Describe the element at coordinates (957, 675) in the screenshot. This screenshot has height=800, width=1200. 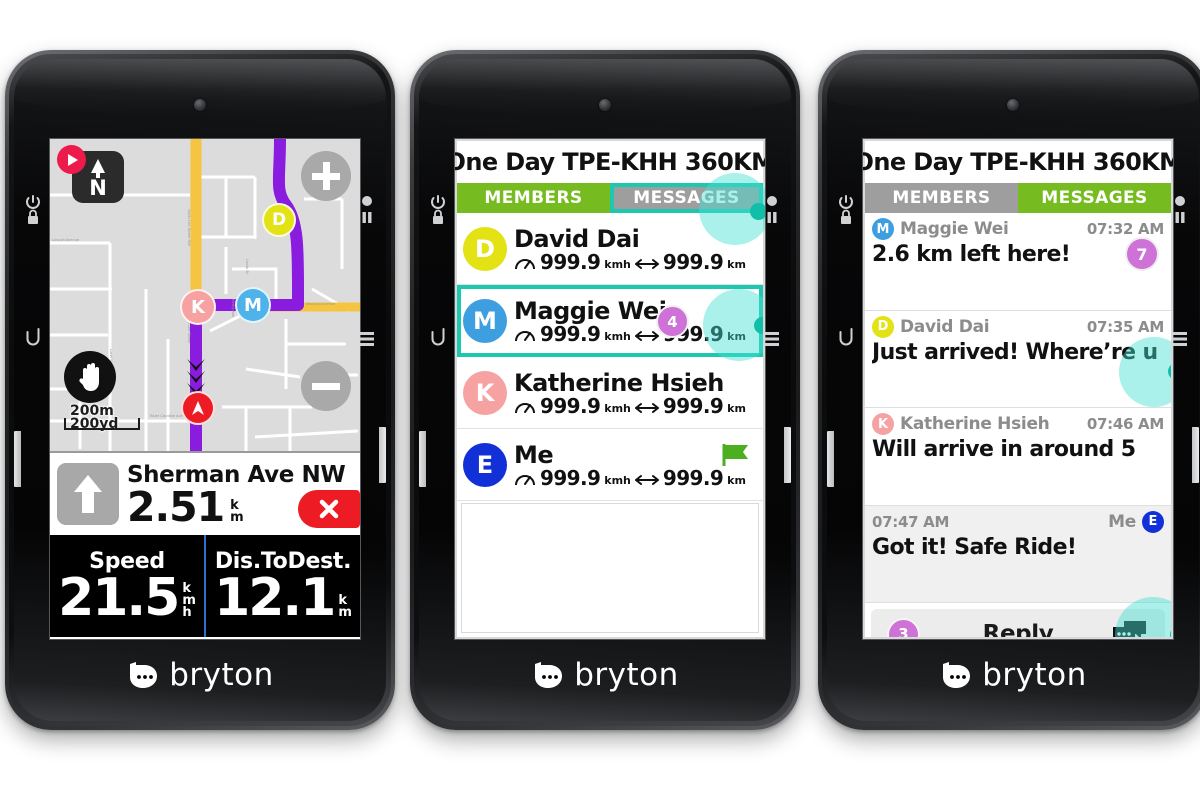
I see `bryton-speech-bubble-logo` at that location.